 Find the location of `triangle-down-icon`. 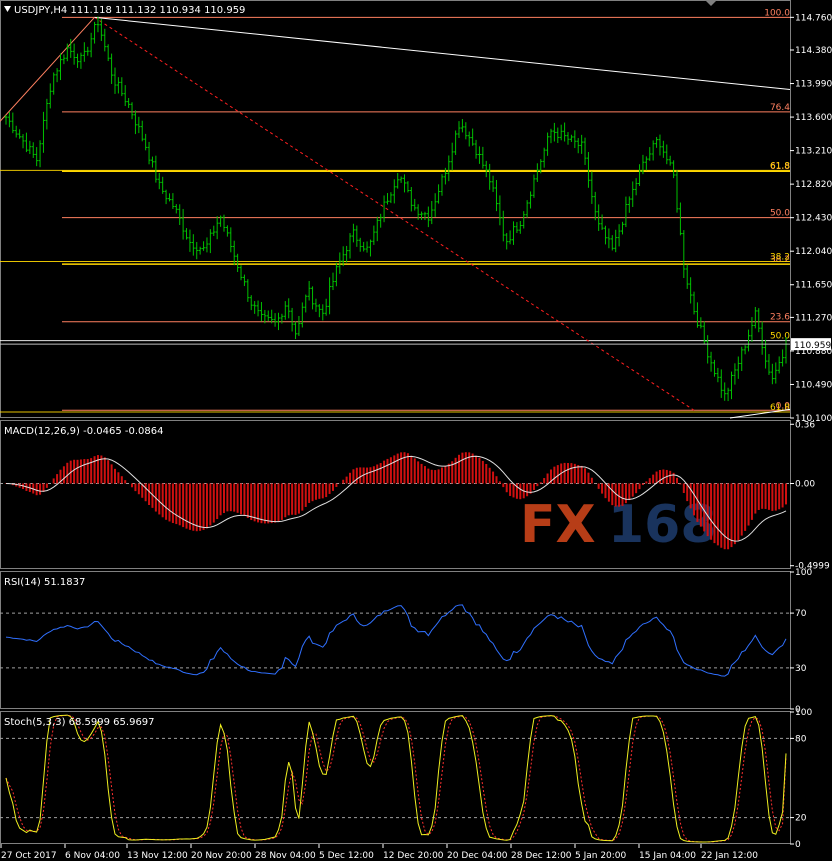

triangle-down-icon is located at coordinates (7, 9).